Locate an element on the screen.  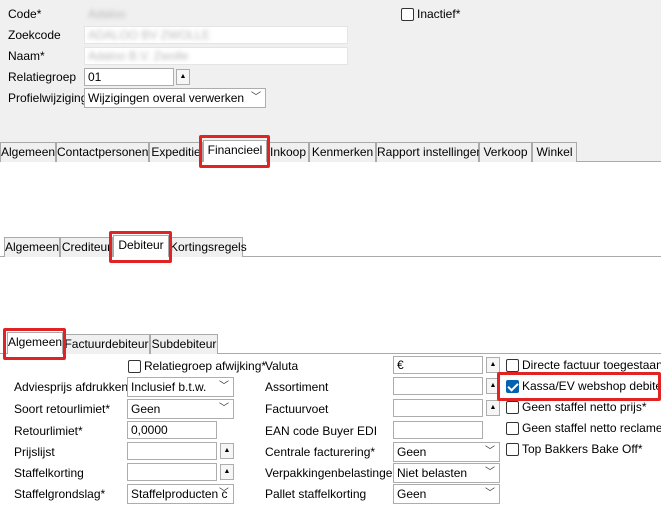
deb-tab-factuurdebiteur: Factuurdebiteur is located at coordinates (106, 344).